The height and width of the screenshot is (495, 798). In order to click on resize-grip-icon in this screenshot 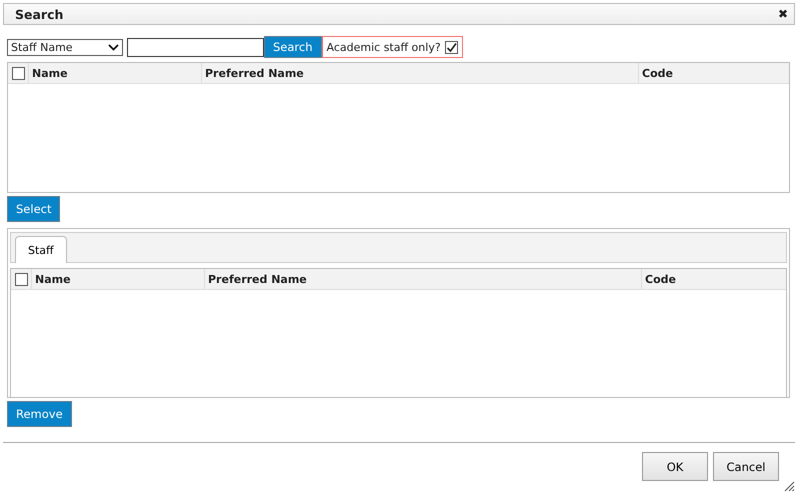, I will do `click(789, 486)`.